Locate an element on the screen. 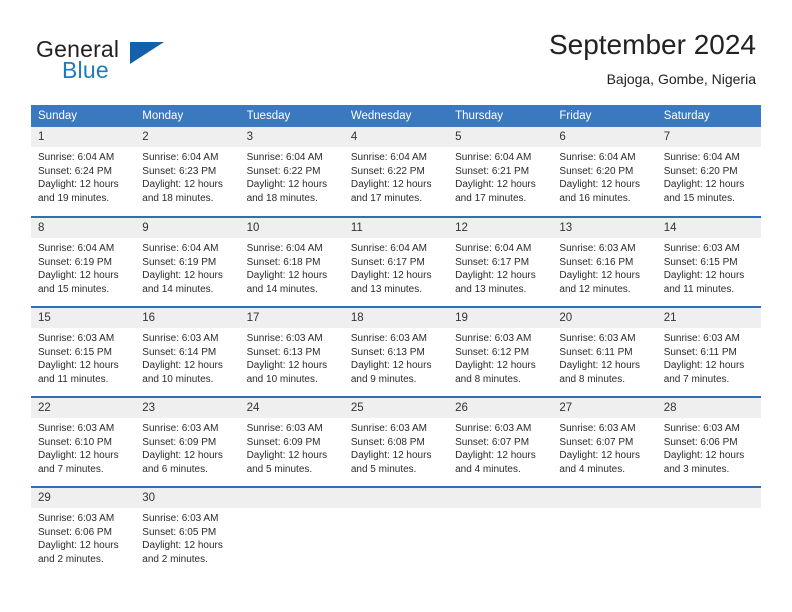 The image size is (792, 612). day-number: 22 is located at coordinates (83, 408).